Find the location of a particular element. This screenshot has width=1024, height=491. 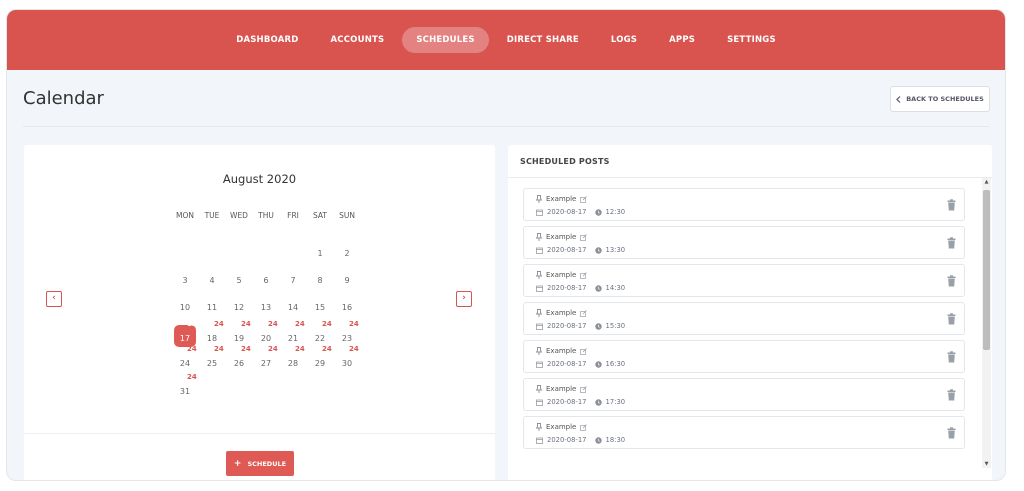

scheduled-posts-header: SCHEDULED POSTS is located at coordinates (565, 161).